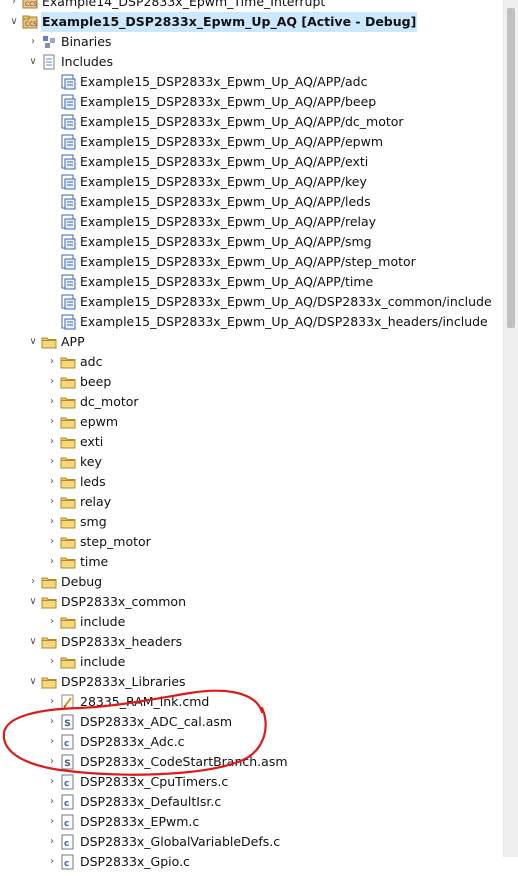  What do you see at coordinates (252, 182) in the screenshot?
I see `tree-item: Example15_DSP2833x_Epwm_Up_AQ/APP/key` at bounding box center [252, 182].